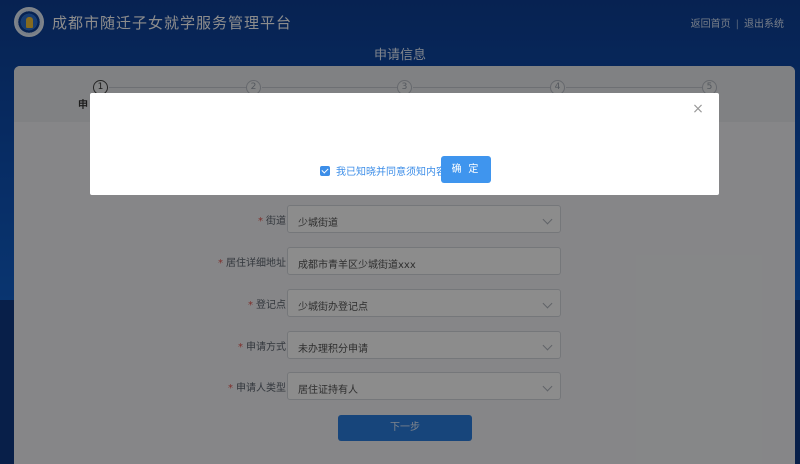  What do you see at coordinates (391, 170) in the screenshot?
I see `agree-label: 我已知晓并同意须知内容` at bounding box center [391, 170].